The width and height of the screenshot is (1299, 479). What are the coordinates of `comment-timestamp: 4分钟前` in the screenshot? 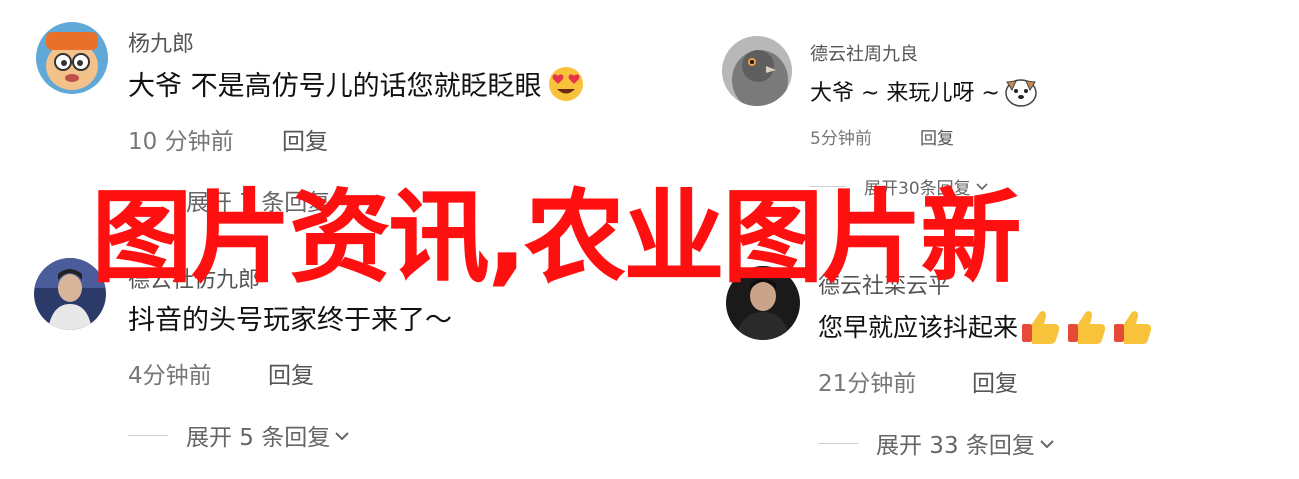 It's located at (170, 376).